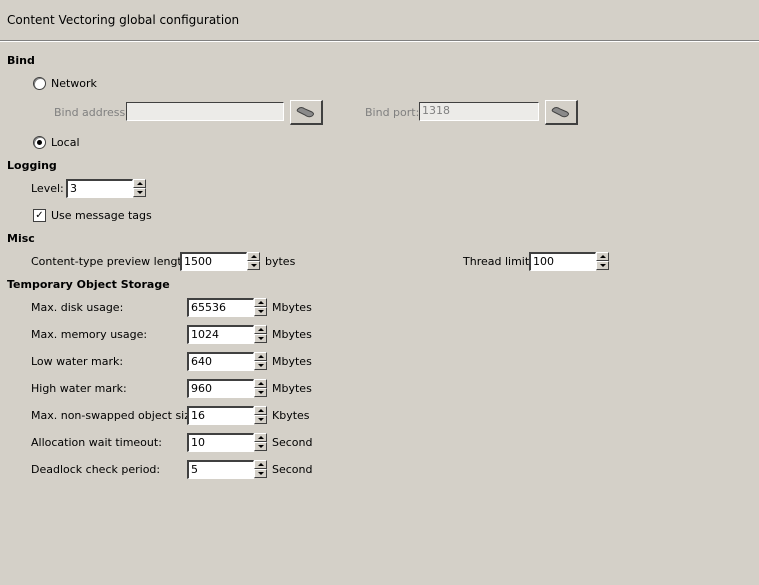 This screenshot has height=585, width=759. Describe the element at coordinates (116, 415) in the screenshot. I see `max-non-swapped-object-size-label: Max. non-swapped object size:` at that location.